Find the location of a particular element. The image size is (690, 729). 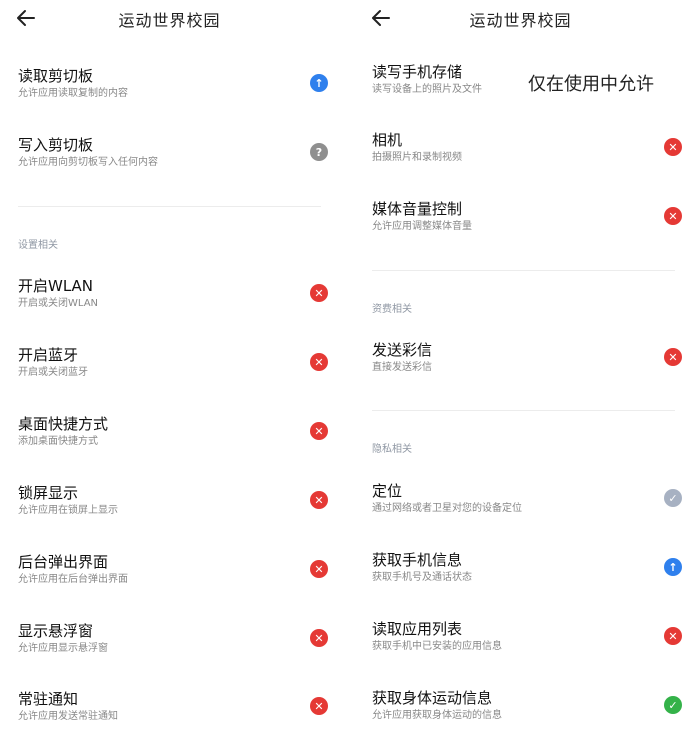

permission-desc: 获取手机中已安装的应用信息 is located at coordinates (437, 646).